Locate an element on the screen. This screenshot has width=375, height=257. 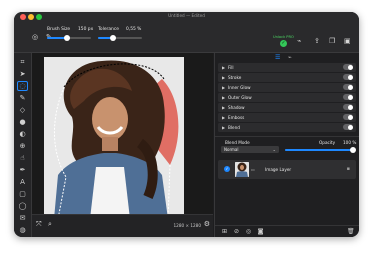
opacity-label: Opacity is located at coordinates (327, 142).